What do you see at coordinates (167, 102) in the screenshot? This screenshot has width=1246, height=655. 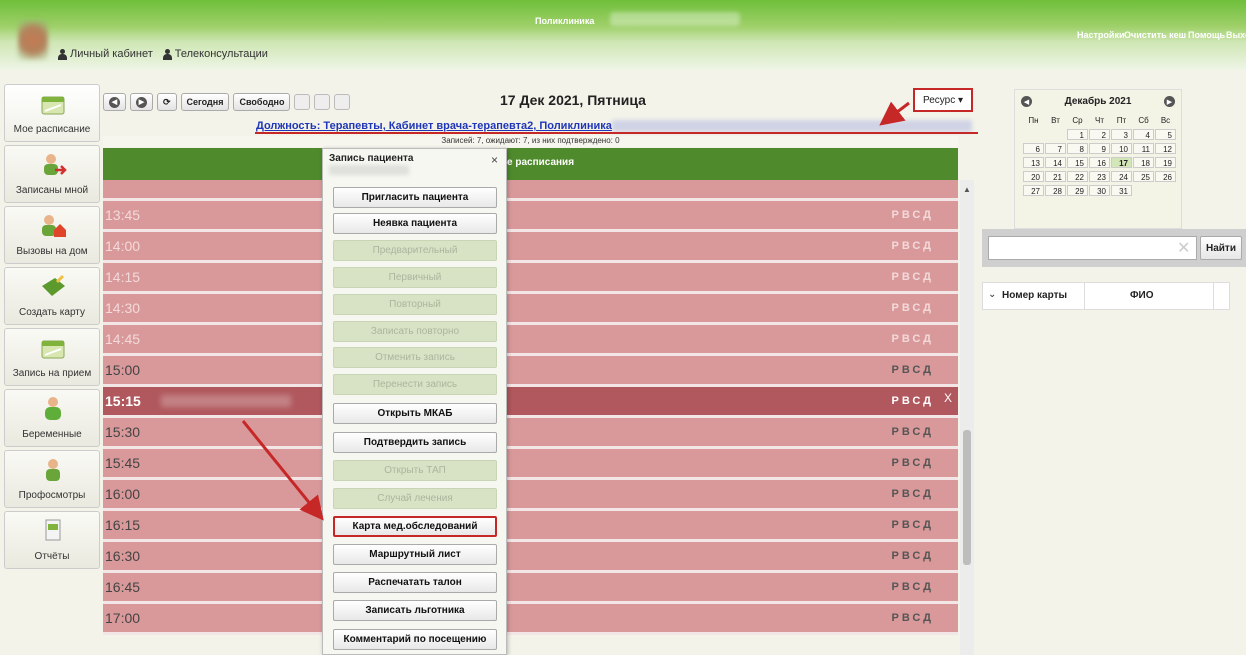 I see `refresh-button: ⟳` at bounding box center [167, 102].